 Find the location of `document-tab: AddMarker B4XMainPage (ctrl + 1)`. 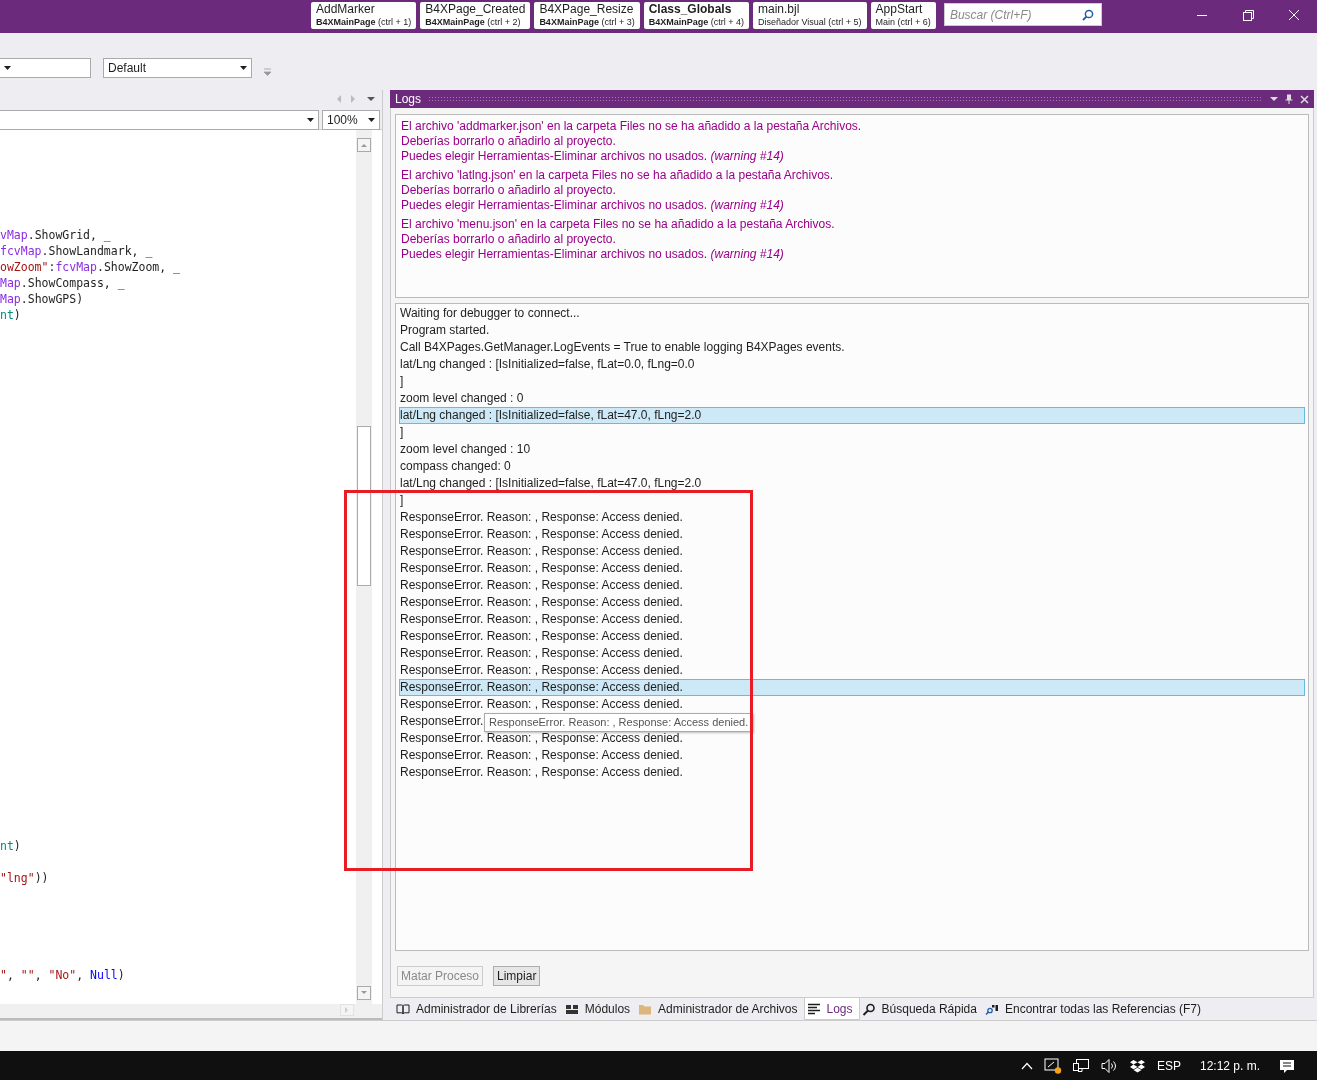

document-tab: AddMarker B4XMainPage (ctrl + 1) is located at coordinates (364, 15).